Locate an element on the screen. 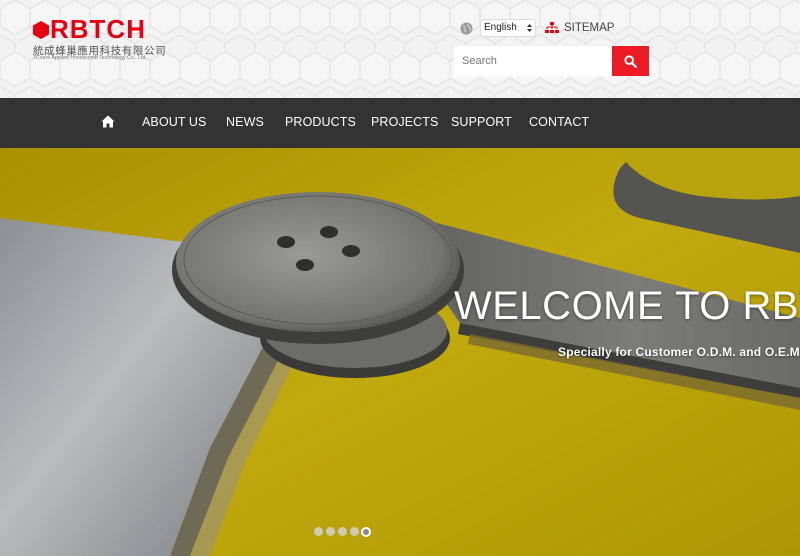 The image size is (800, 556). nav-item-news: NEWS is located at coordinates (245, 122).